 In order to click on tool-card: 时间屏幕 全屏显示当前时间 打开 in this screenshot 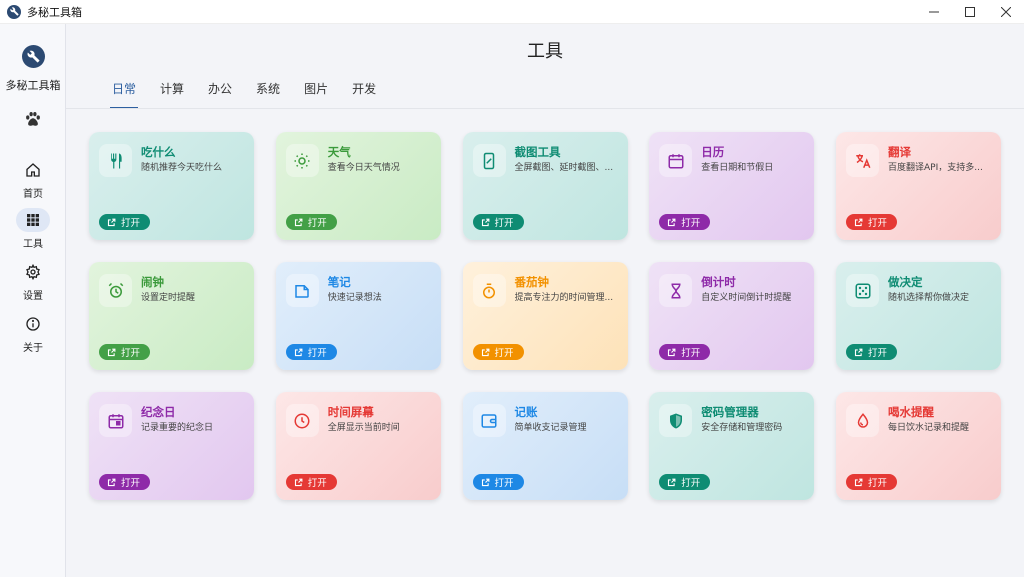, I will do `click(358, 446)`.